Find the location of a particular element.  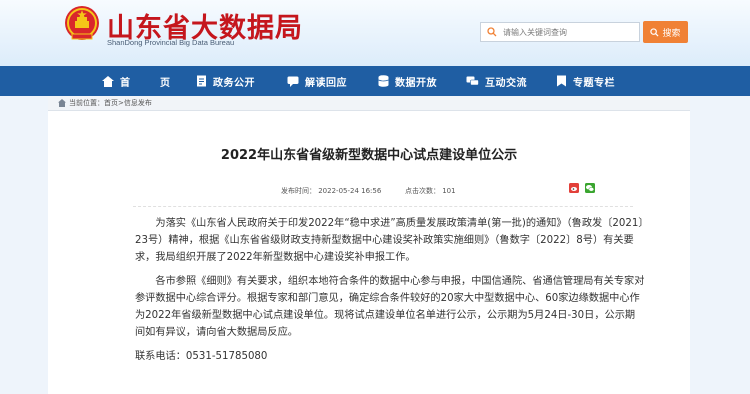

national-emblem-icon is located at coordinates (82, 23).